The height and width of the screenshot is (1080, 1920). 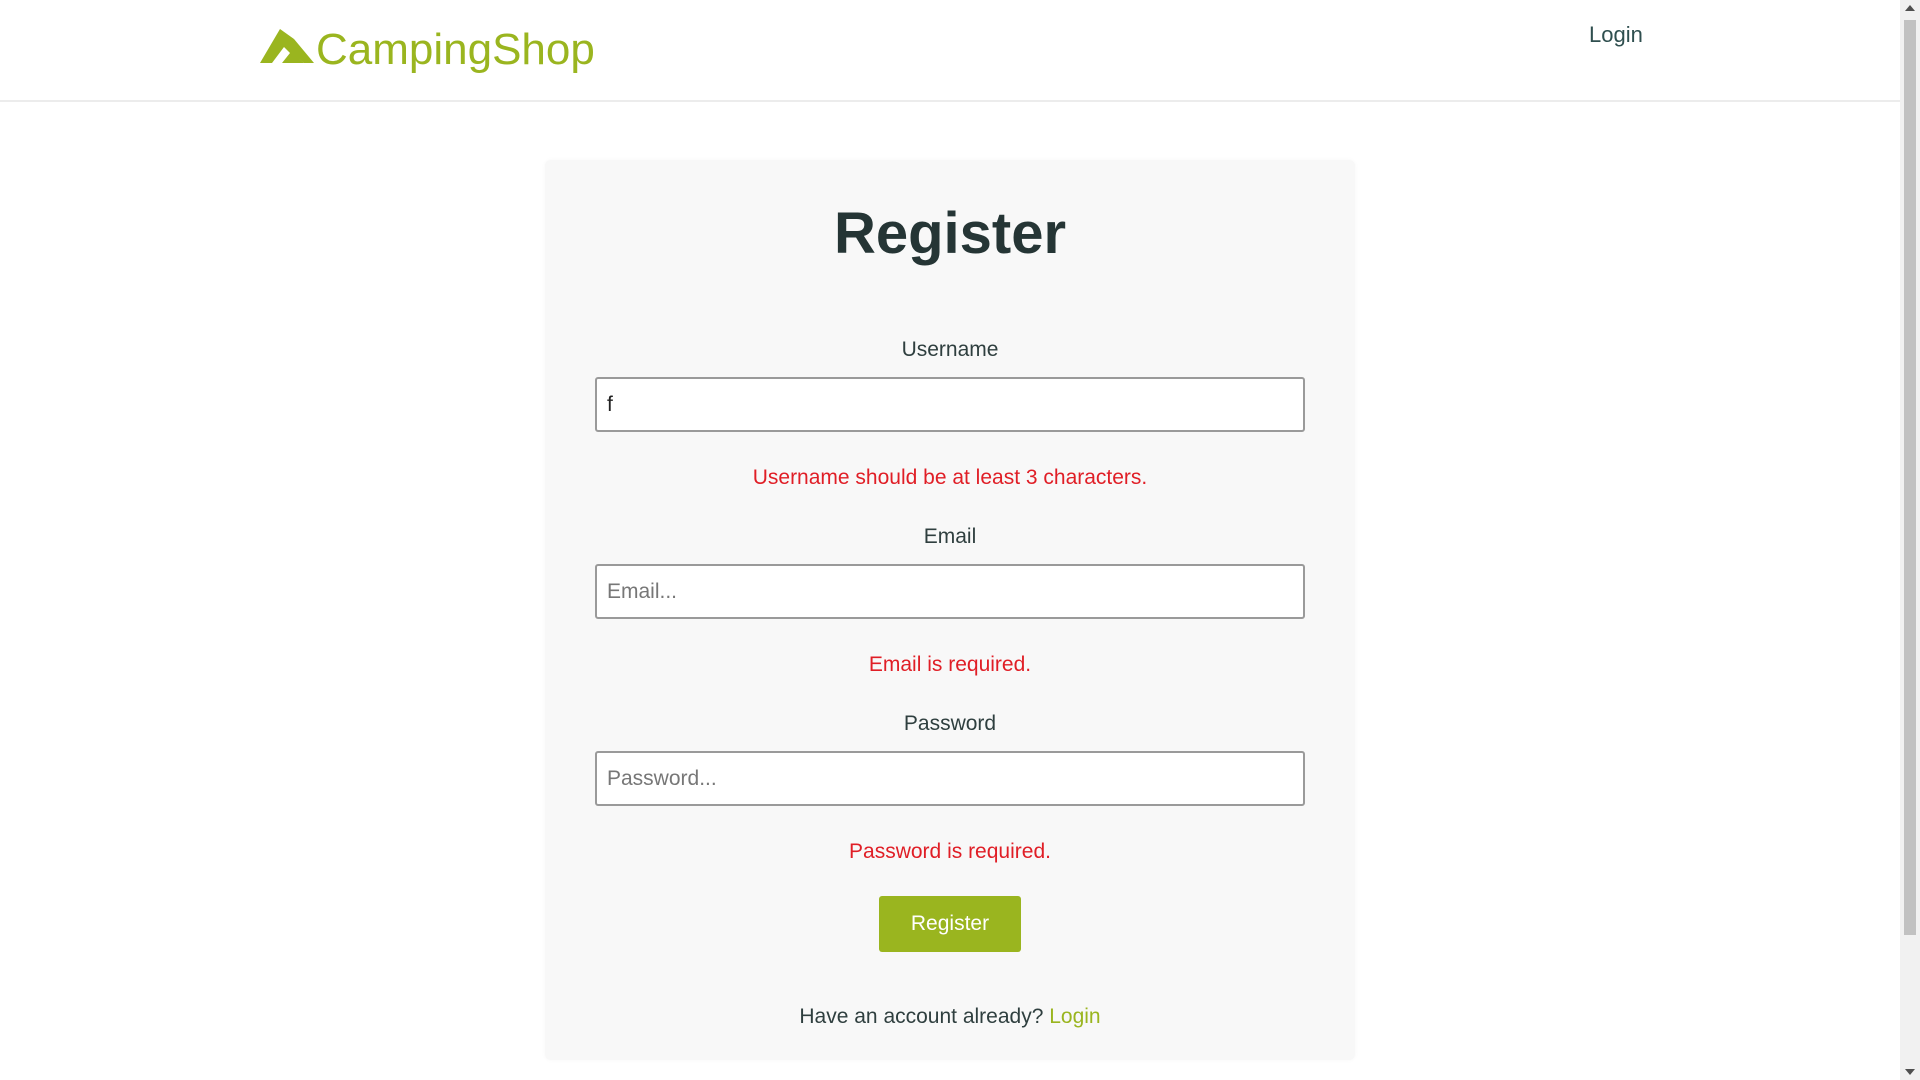 I want to click on tent-logo-icon, so click(x=287, y=46).